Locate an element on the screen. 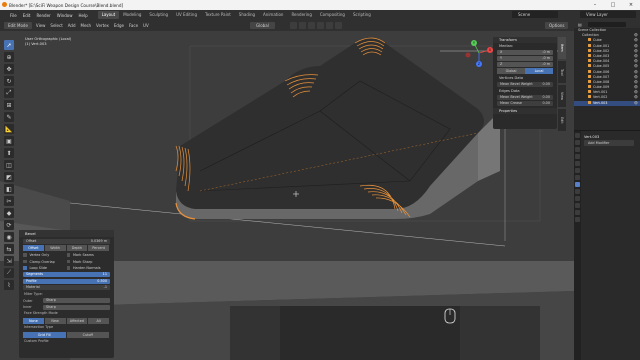 The height and width of the screenshot is (360, 640). options-dropdown: Options is located at coordinates (557, 25).